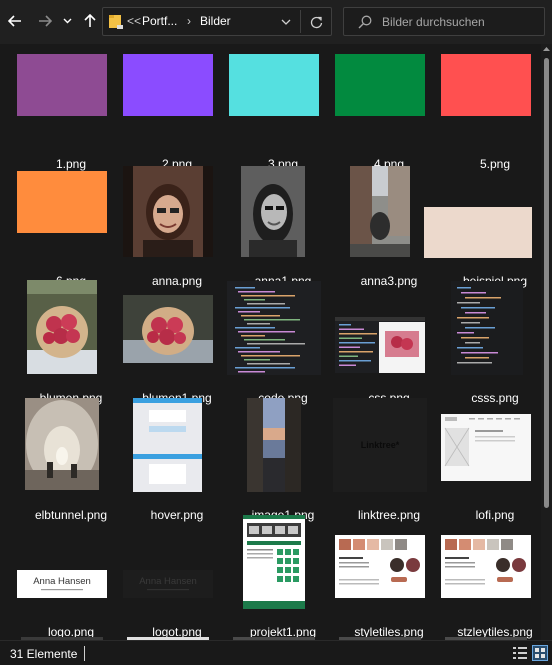  I want to click on file-item: 4.png, so click(389, 112).